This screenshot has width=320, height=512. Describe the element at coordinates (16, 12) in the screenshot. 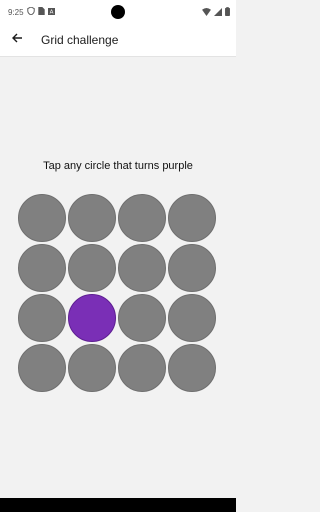

I see `status-time: 9:25` at that location.